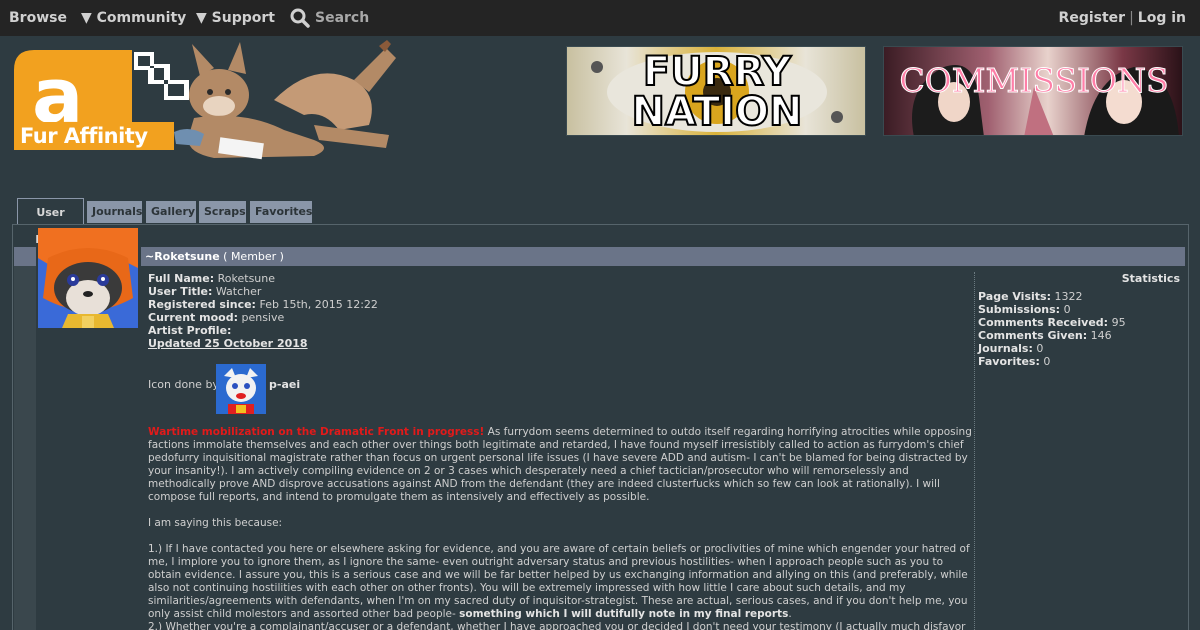 The width and height of the screenshot is (1200, 630). I want to click on info-value: Watcher, so click(238, 291).